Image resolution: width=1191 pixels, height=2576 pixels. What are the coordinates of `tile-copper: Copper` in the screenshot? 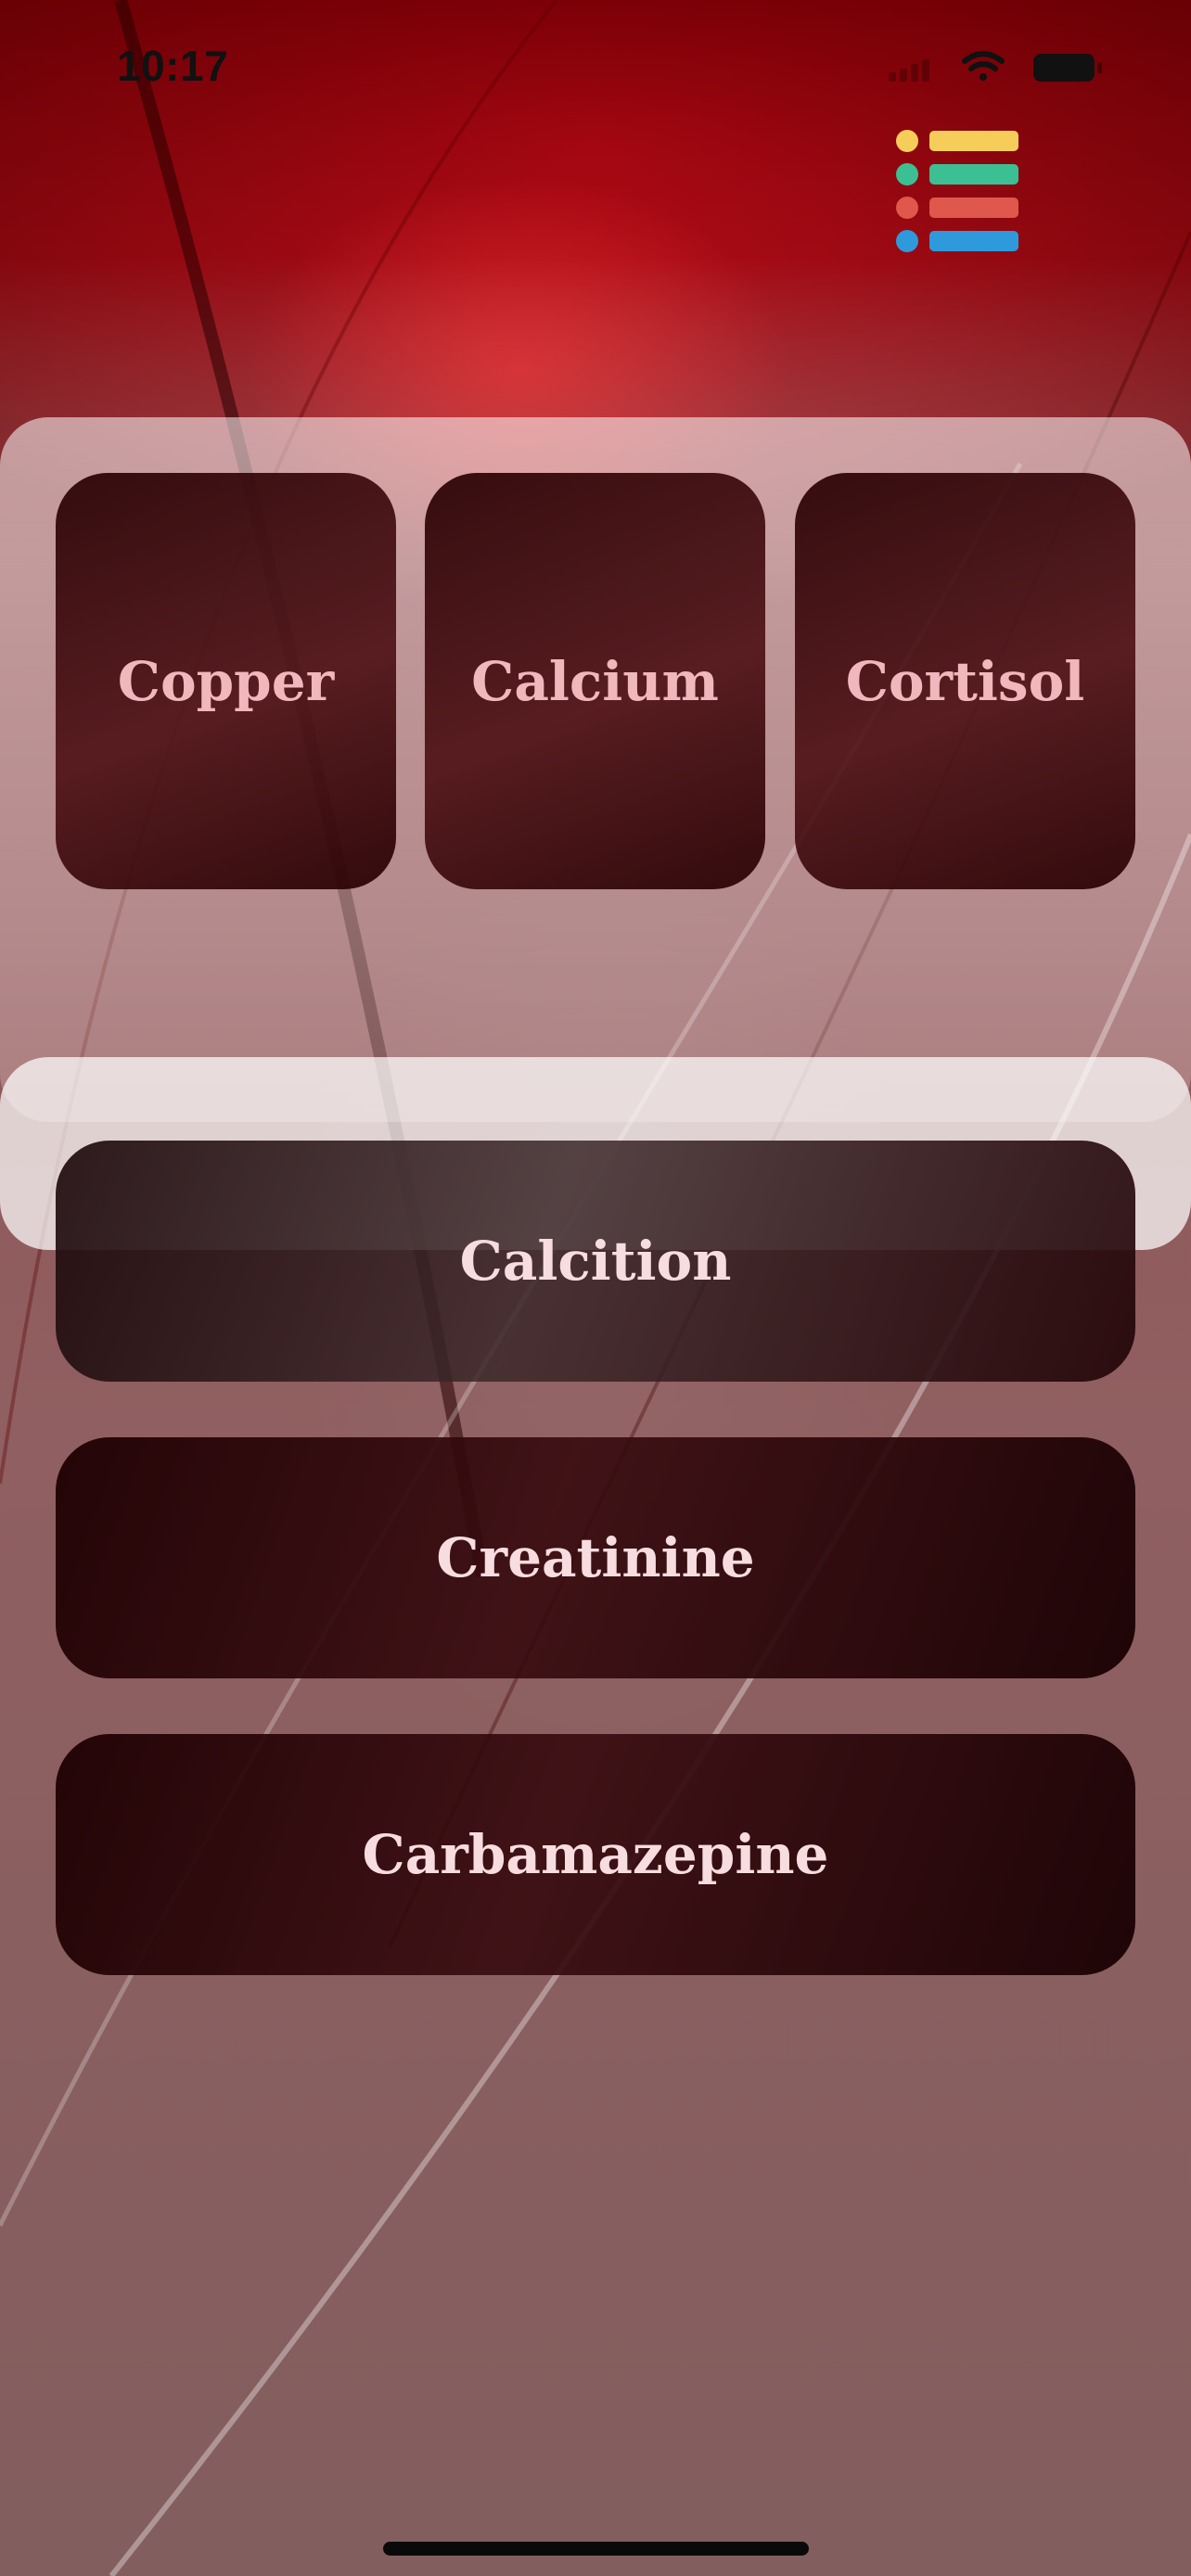 It's located at (226, 681).